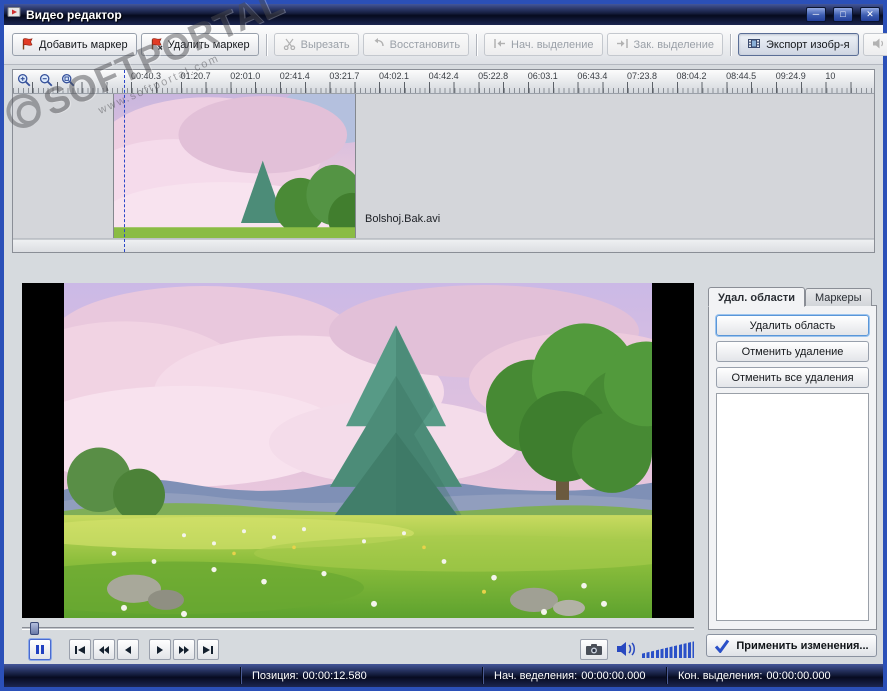 Image resolution: width=887 pixels, height=691 pixels. What do you see at coordinates (792, 325) in the screenshot?
I see `delete-area-button: Удалить область` at bounding box center [792, 325].